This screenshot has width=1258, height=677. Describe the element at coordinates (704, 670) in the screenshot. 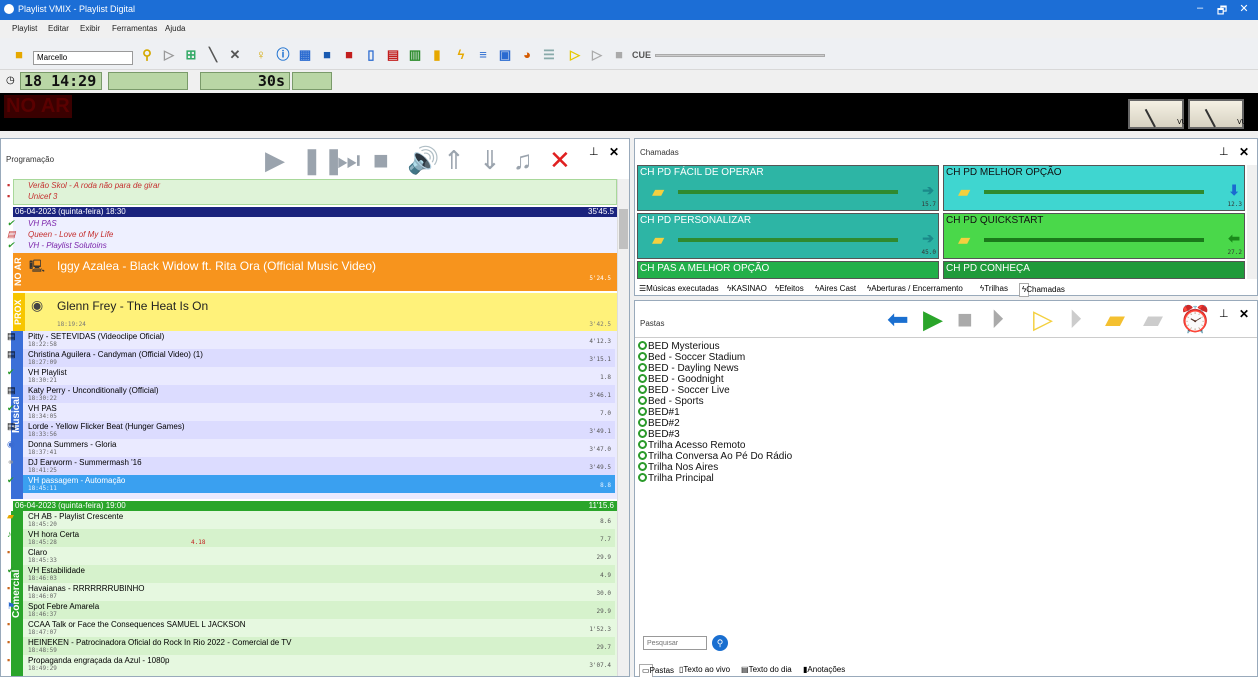

I see `tab-texto-ao-vivo: ▯ Texto ao vivo` at that location.